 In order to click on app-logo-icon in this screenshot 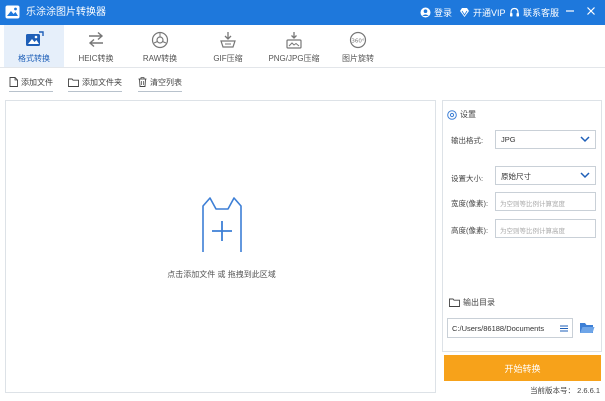, I will do `click(12, 12)`.